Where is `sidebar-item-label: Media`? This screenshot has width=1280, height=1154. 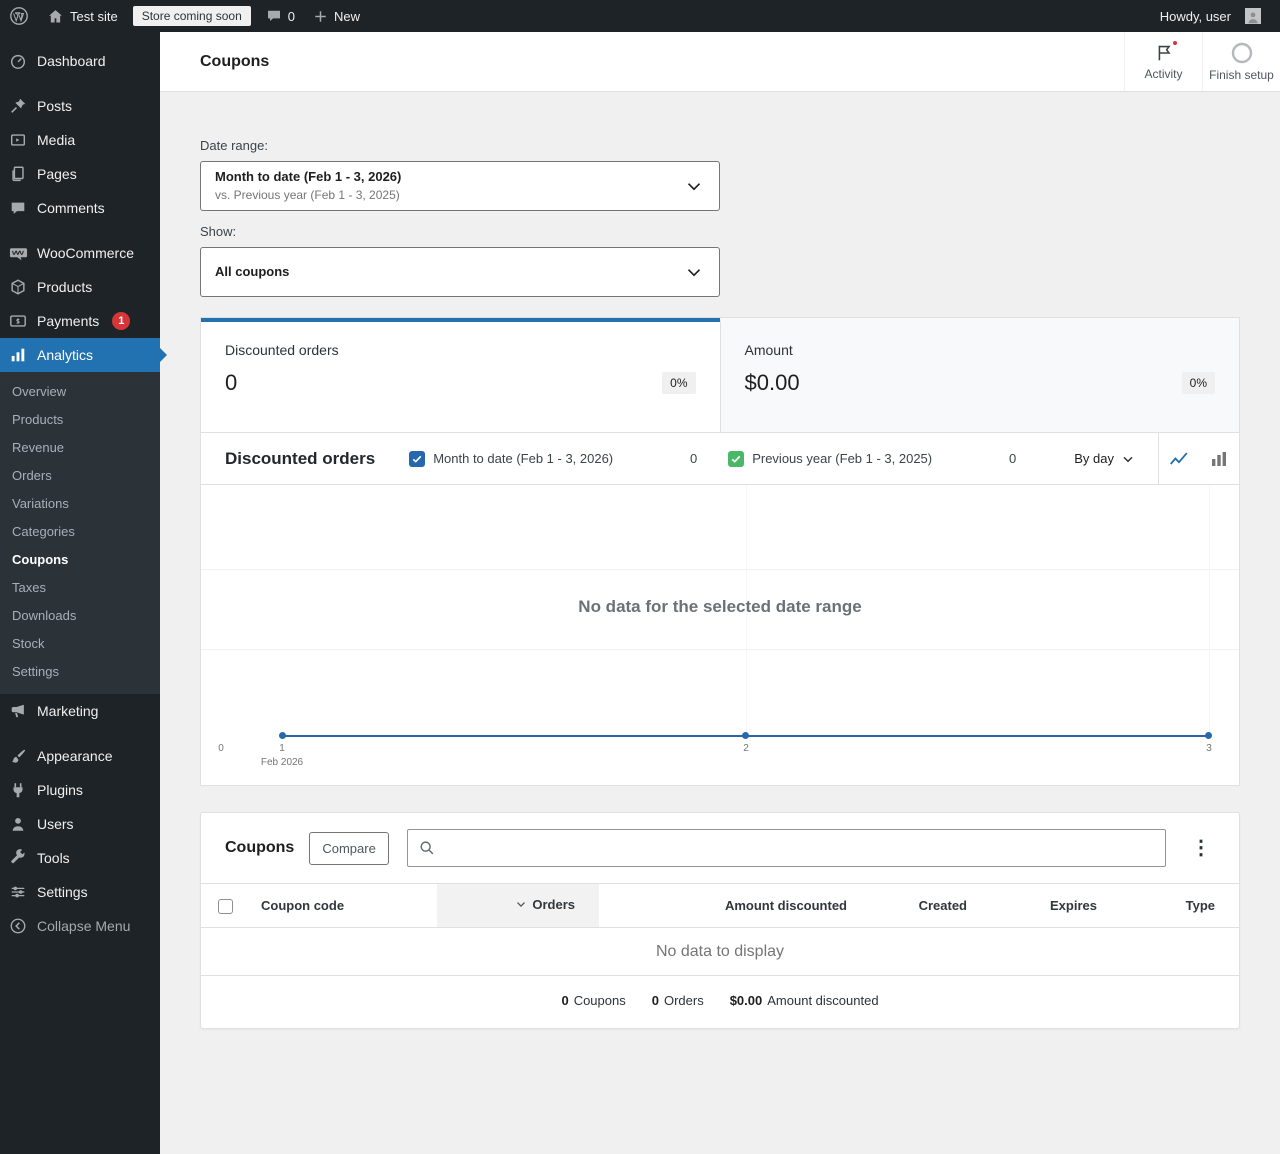 sidebar-item-label: Media is located at coordinates (56, 140).